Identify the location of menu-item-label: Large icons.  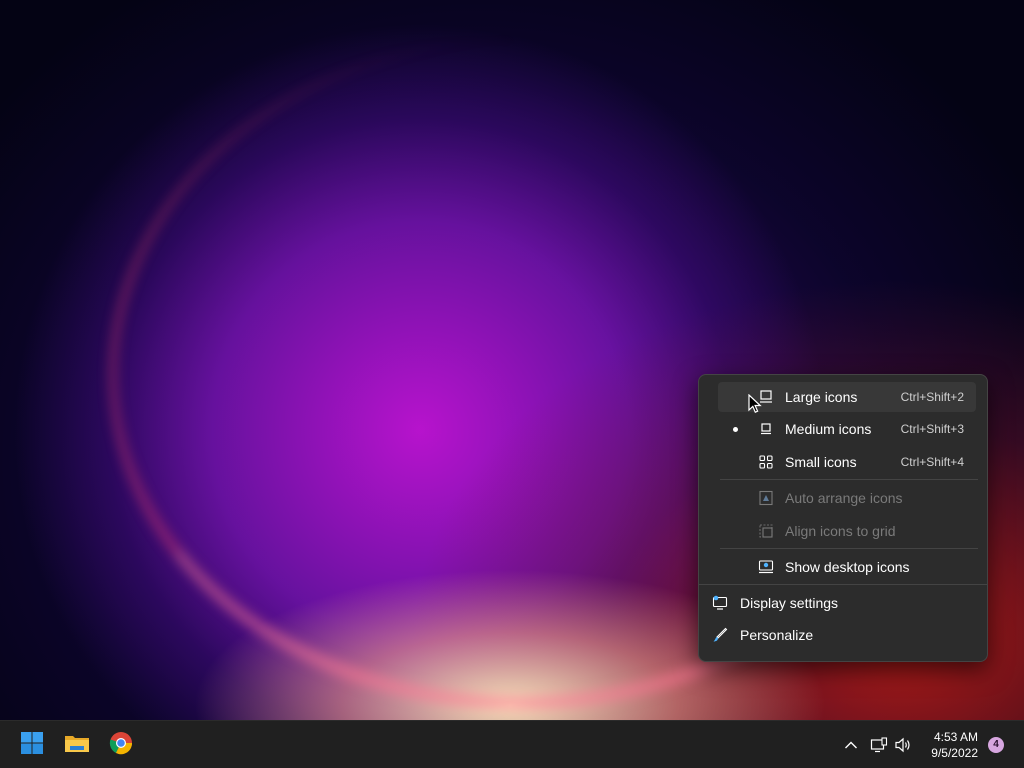
(821, 397).